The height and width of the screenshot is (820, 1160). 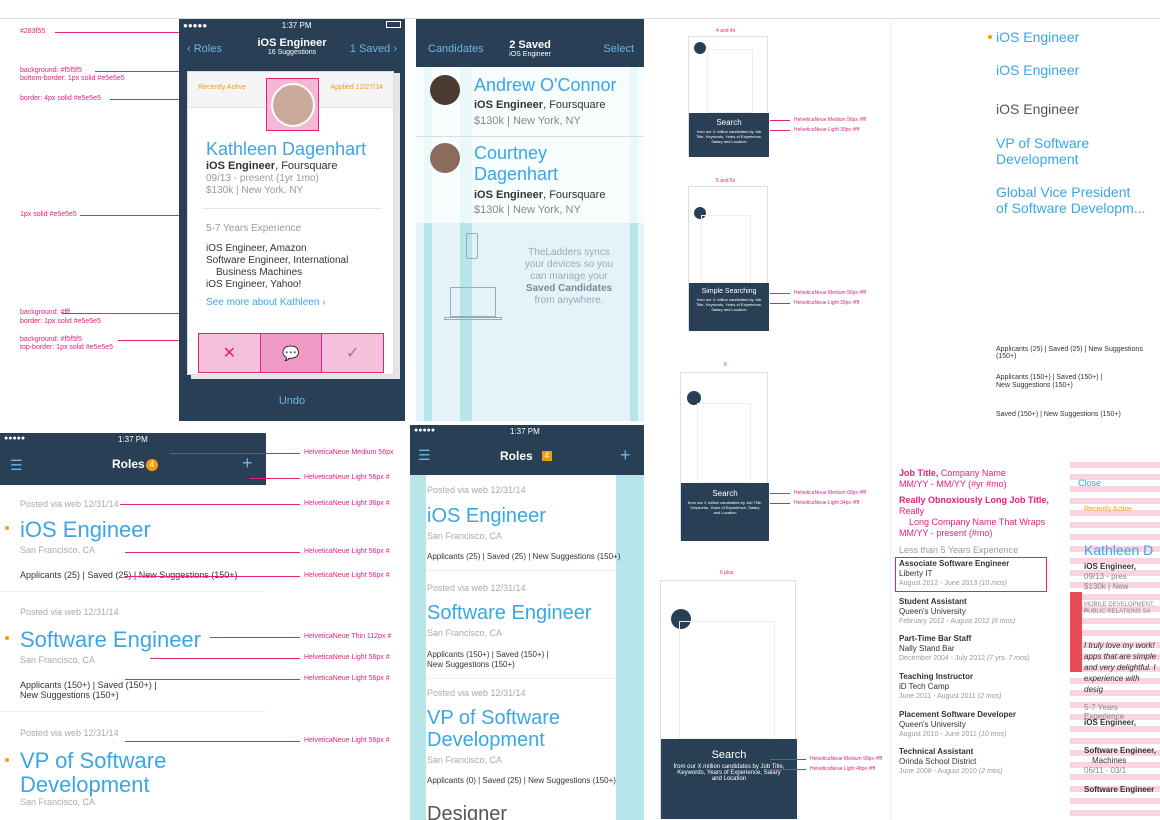 What do you see at coordinates (256, 248) in the screenshot?
I see `job-item: iOS Engineer, Amazon` at bounding box center [256, 248].